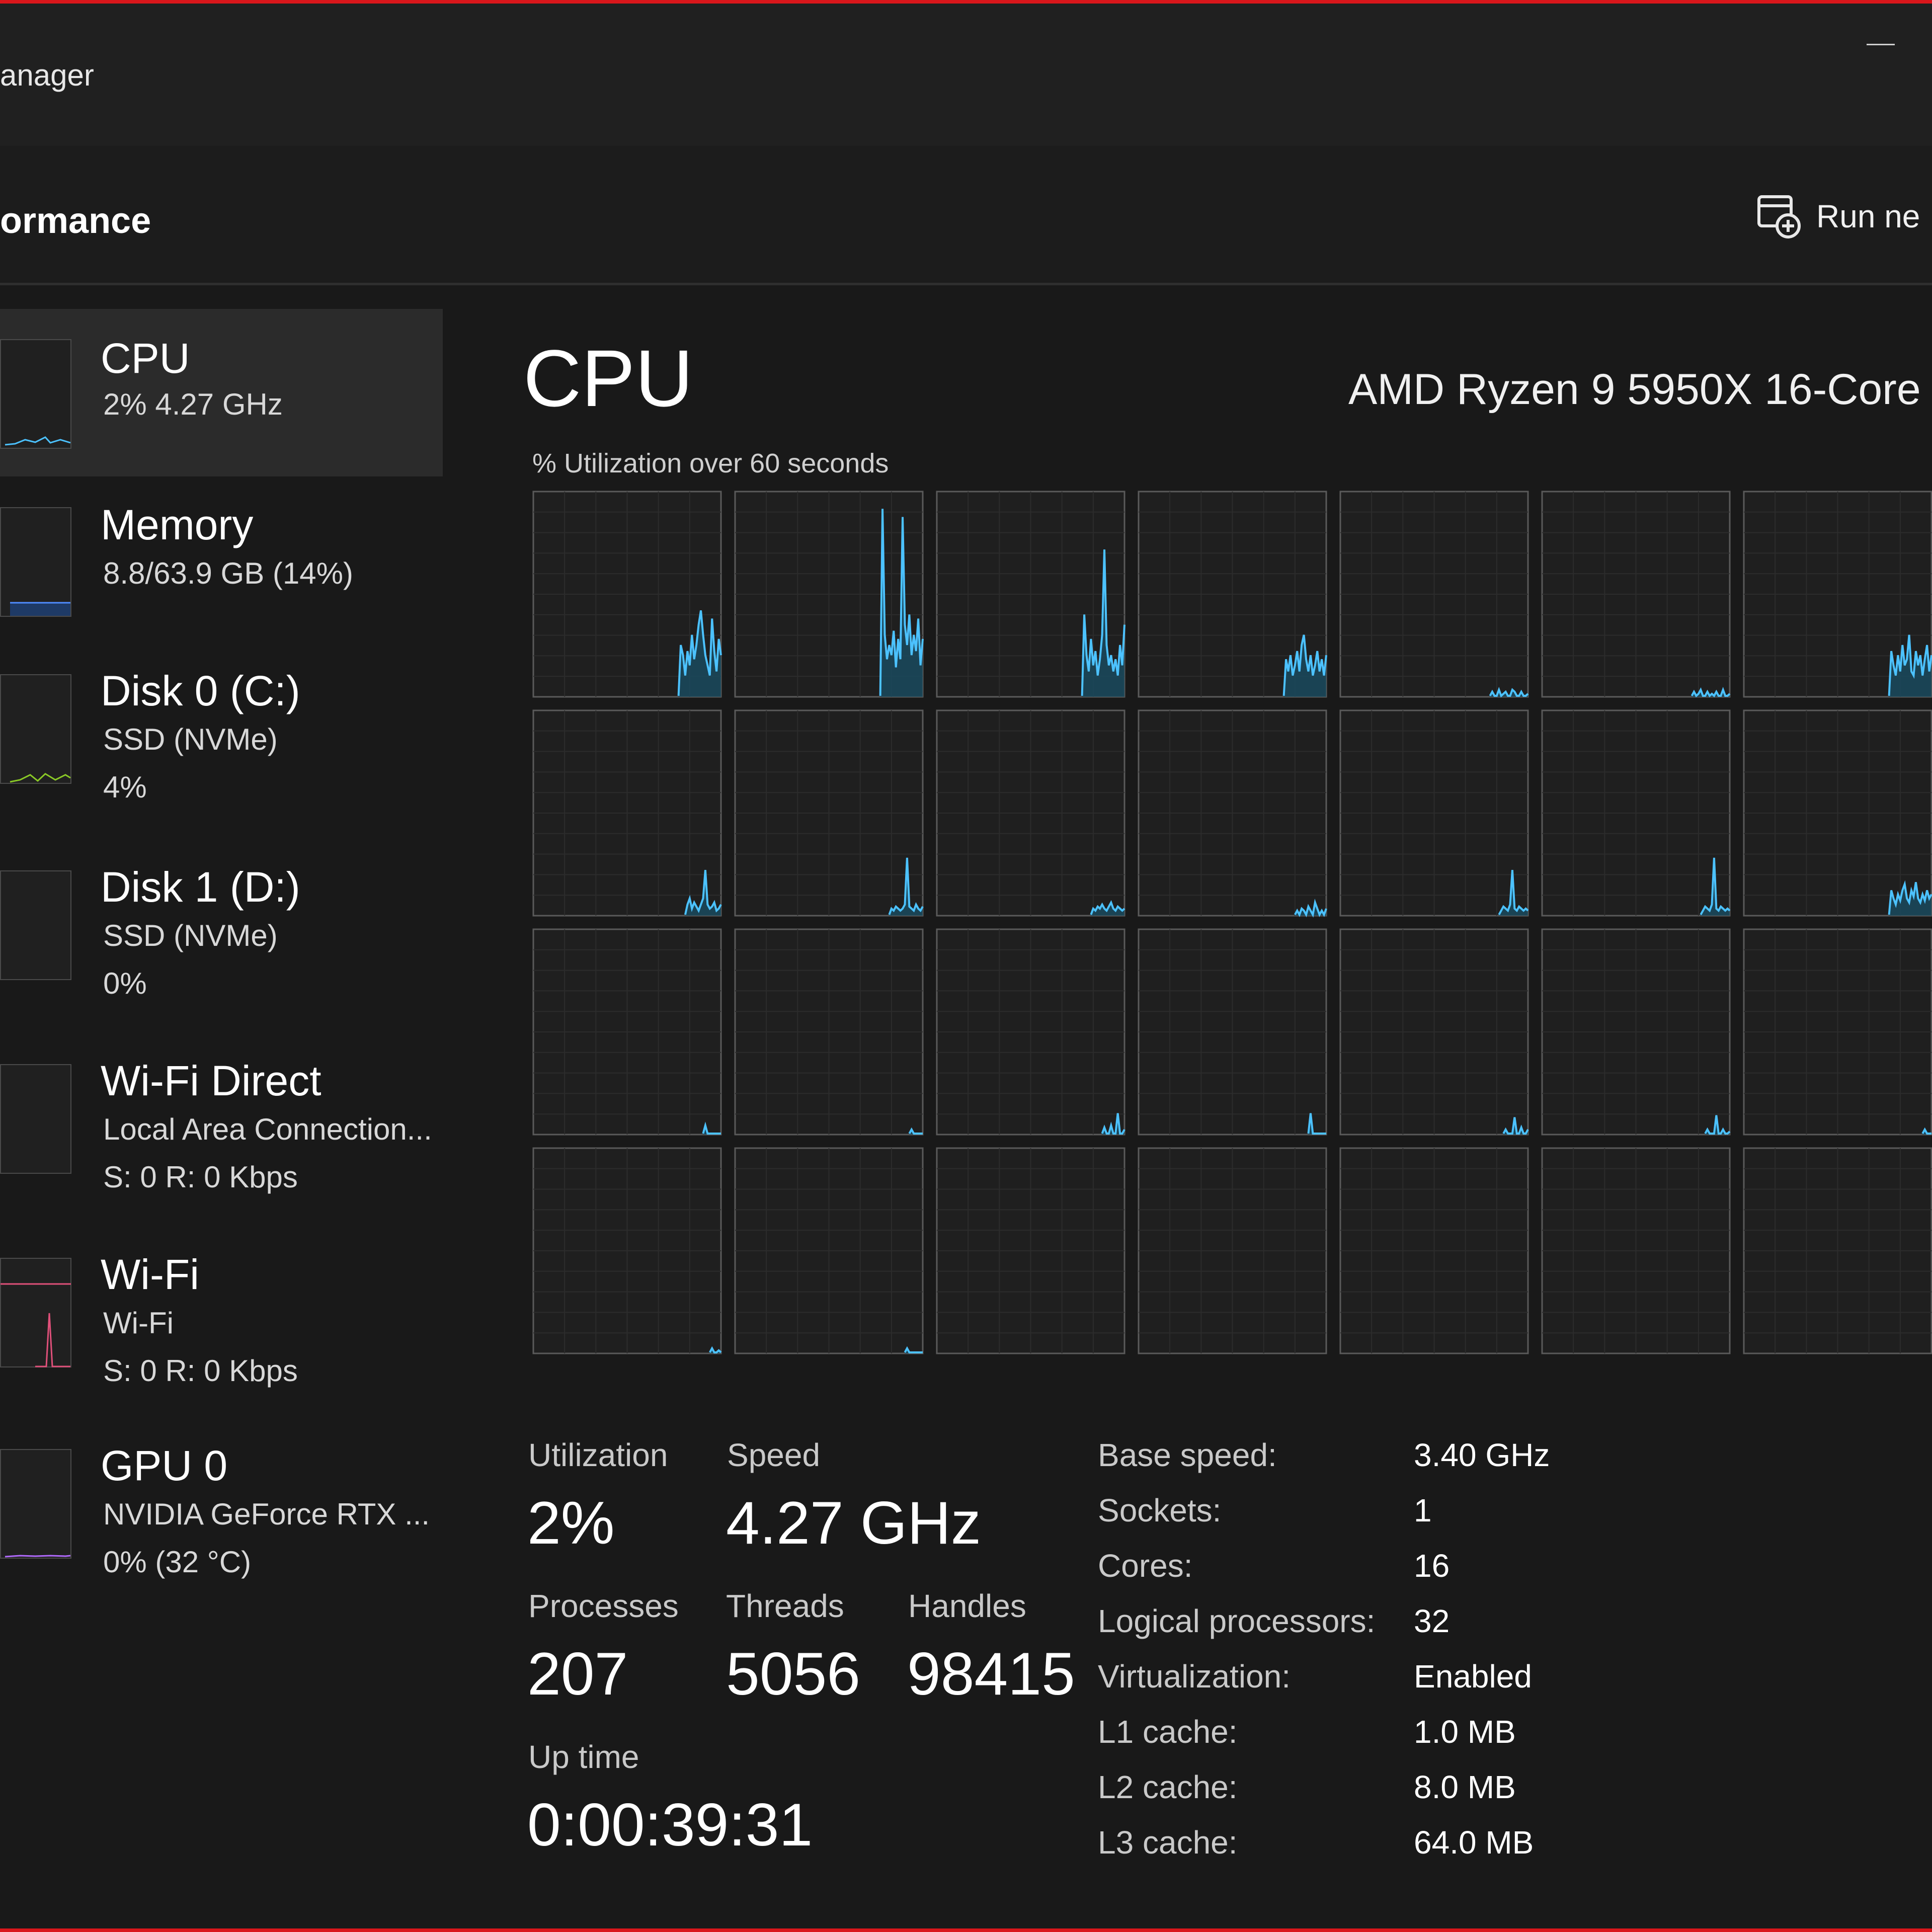  I want to click on title-bar: anager, so click(966, 75).